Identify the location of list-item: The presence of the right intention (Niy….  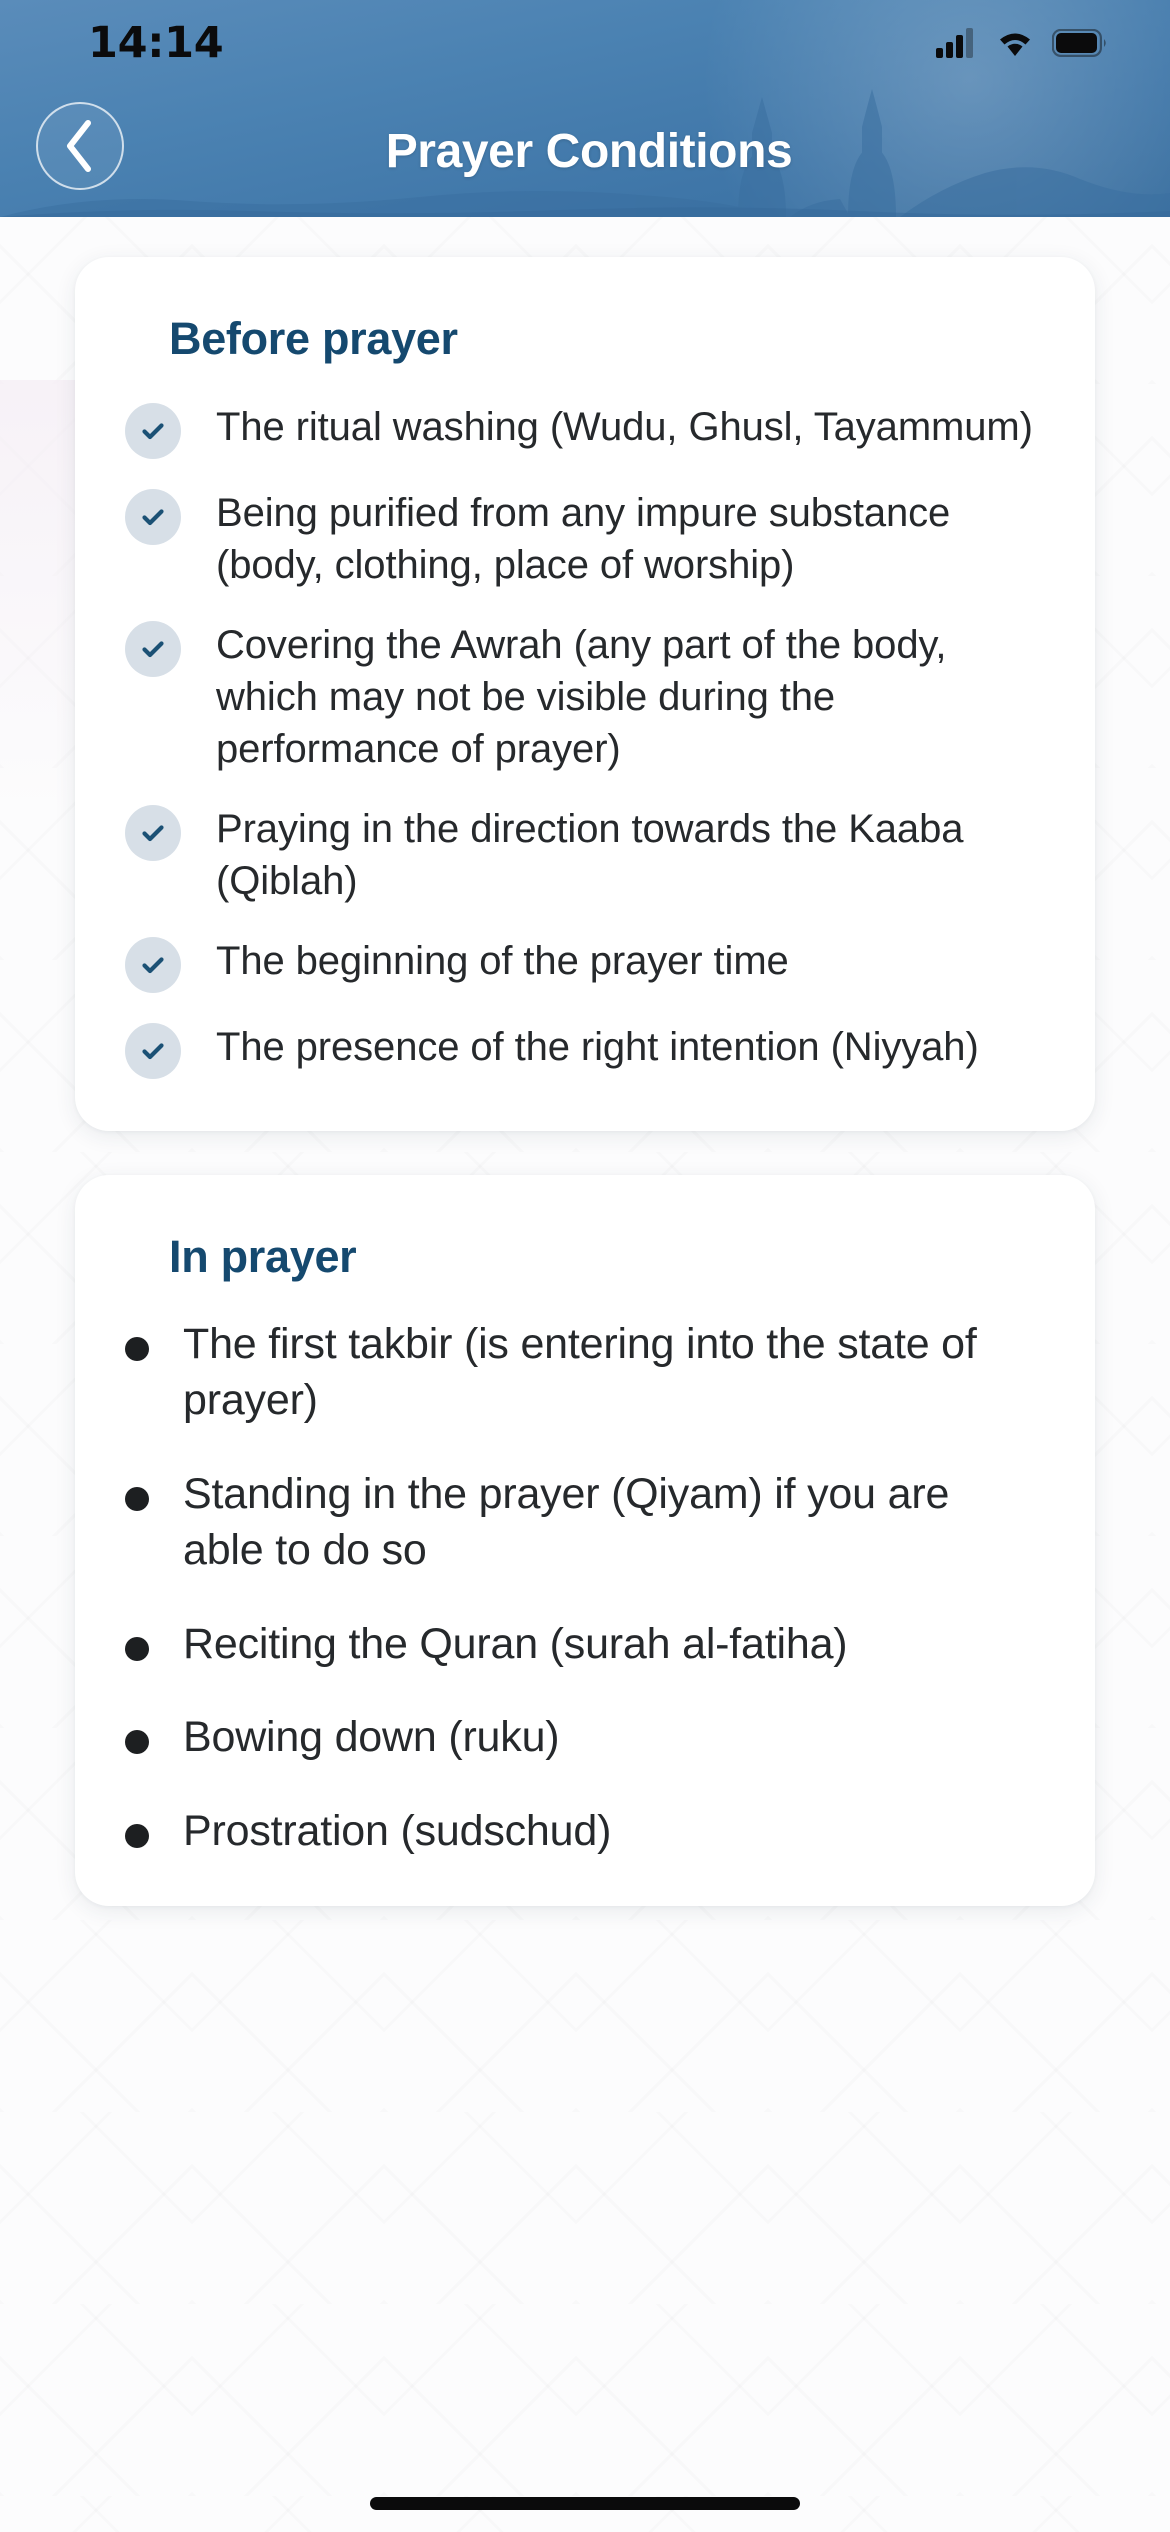
(580, 1049).